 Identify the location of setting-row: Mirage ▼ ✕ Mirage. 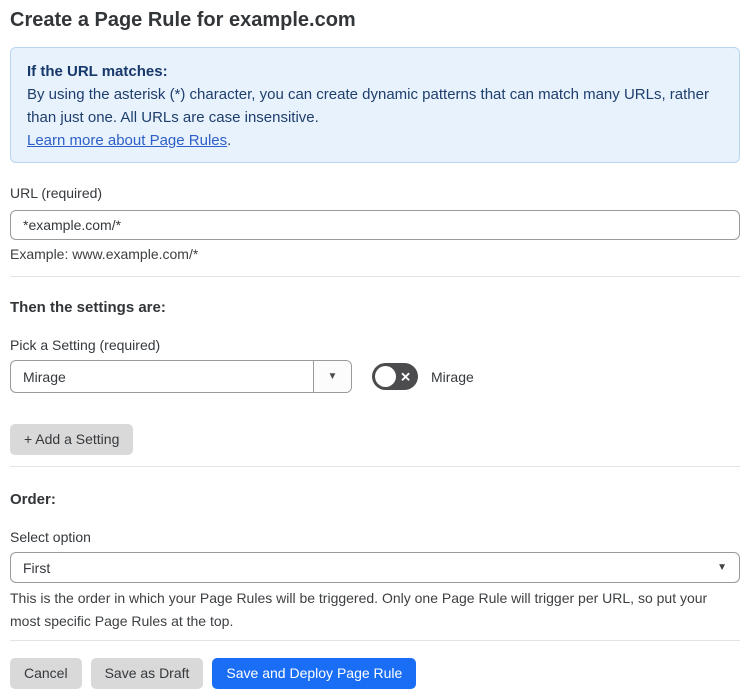
(375, 376).